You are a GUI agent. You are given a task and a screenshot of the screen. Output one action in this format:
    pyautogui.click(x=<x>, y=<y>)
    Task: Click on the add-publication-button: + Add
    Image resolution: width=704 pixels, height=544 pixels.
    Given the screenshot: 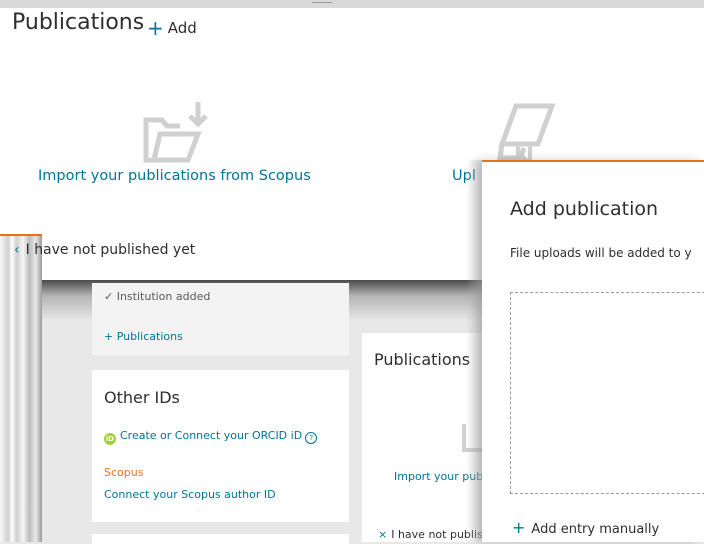 What is the action you would take?
    pyautogui.click(x=172, y=27)
    